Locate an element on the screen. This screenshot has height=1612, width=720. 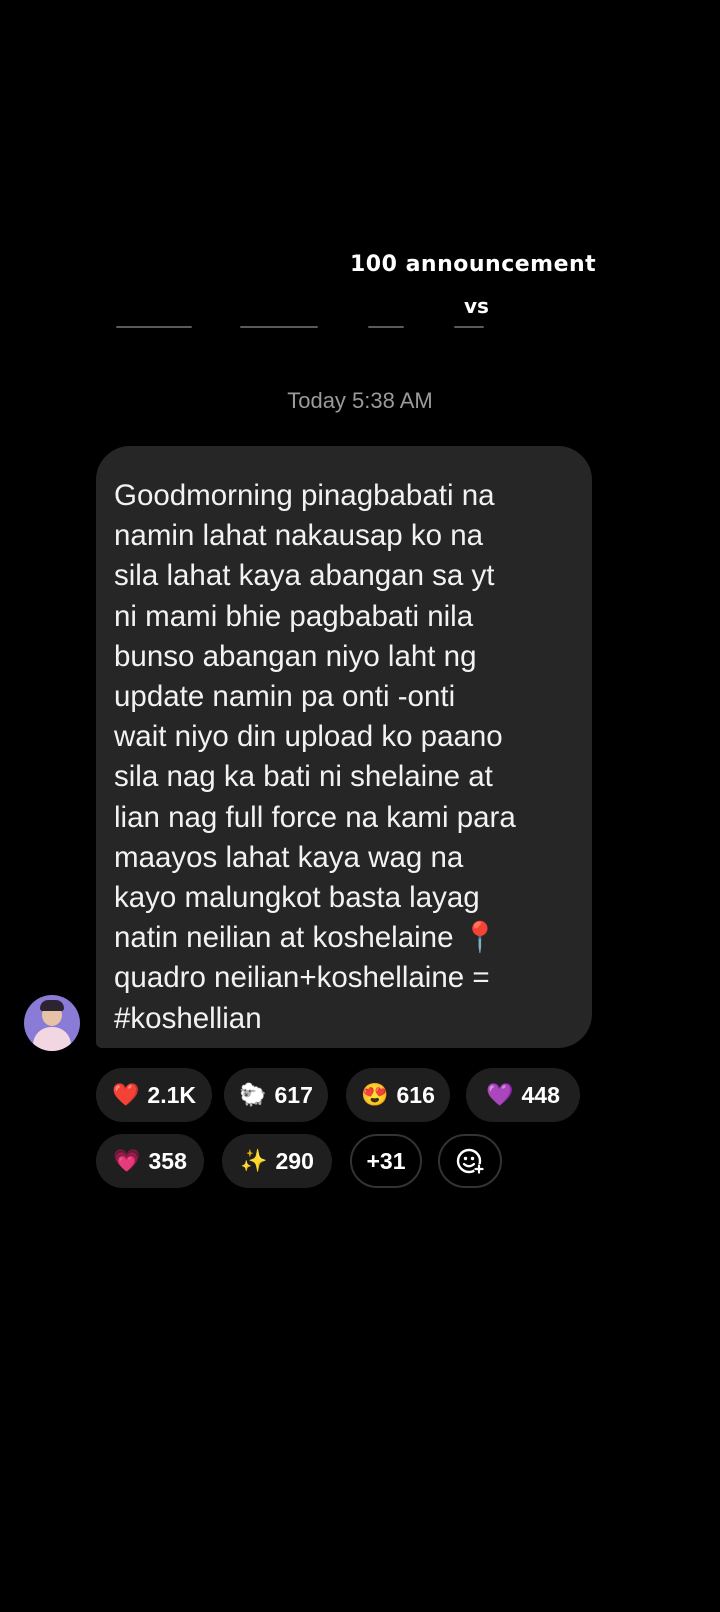
reaction-count: 616 is located at coordinates (415, 1094).